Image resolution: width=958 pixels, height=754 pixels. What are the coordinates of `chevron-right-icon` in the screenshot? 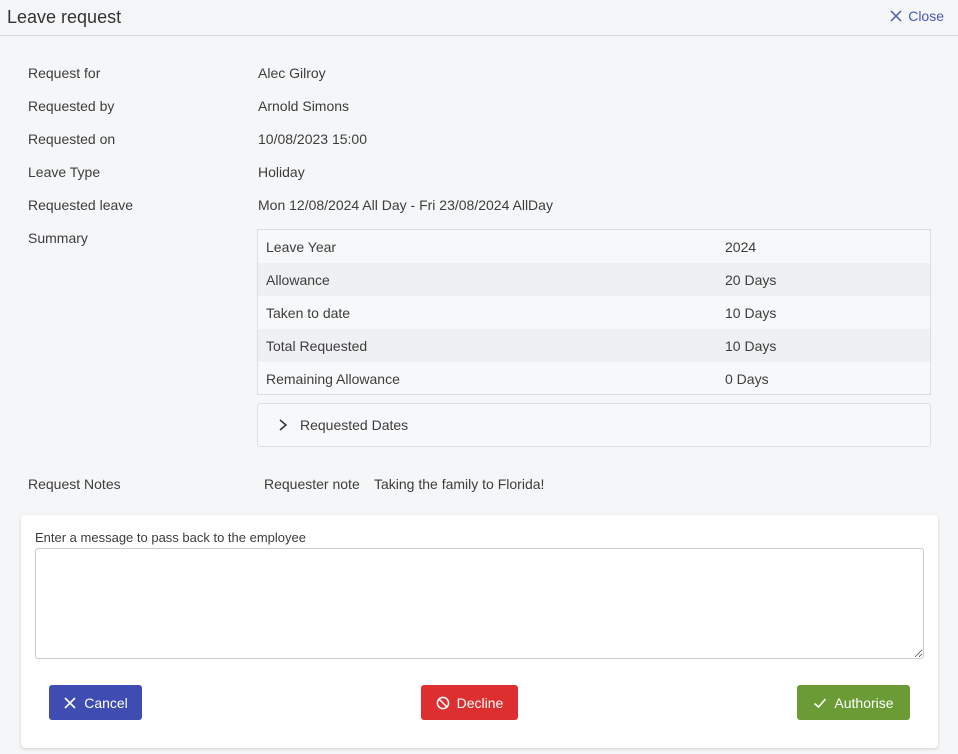 It's located at (283, 425).